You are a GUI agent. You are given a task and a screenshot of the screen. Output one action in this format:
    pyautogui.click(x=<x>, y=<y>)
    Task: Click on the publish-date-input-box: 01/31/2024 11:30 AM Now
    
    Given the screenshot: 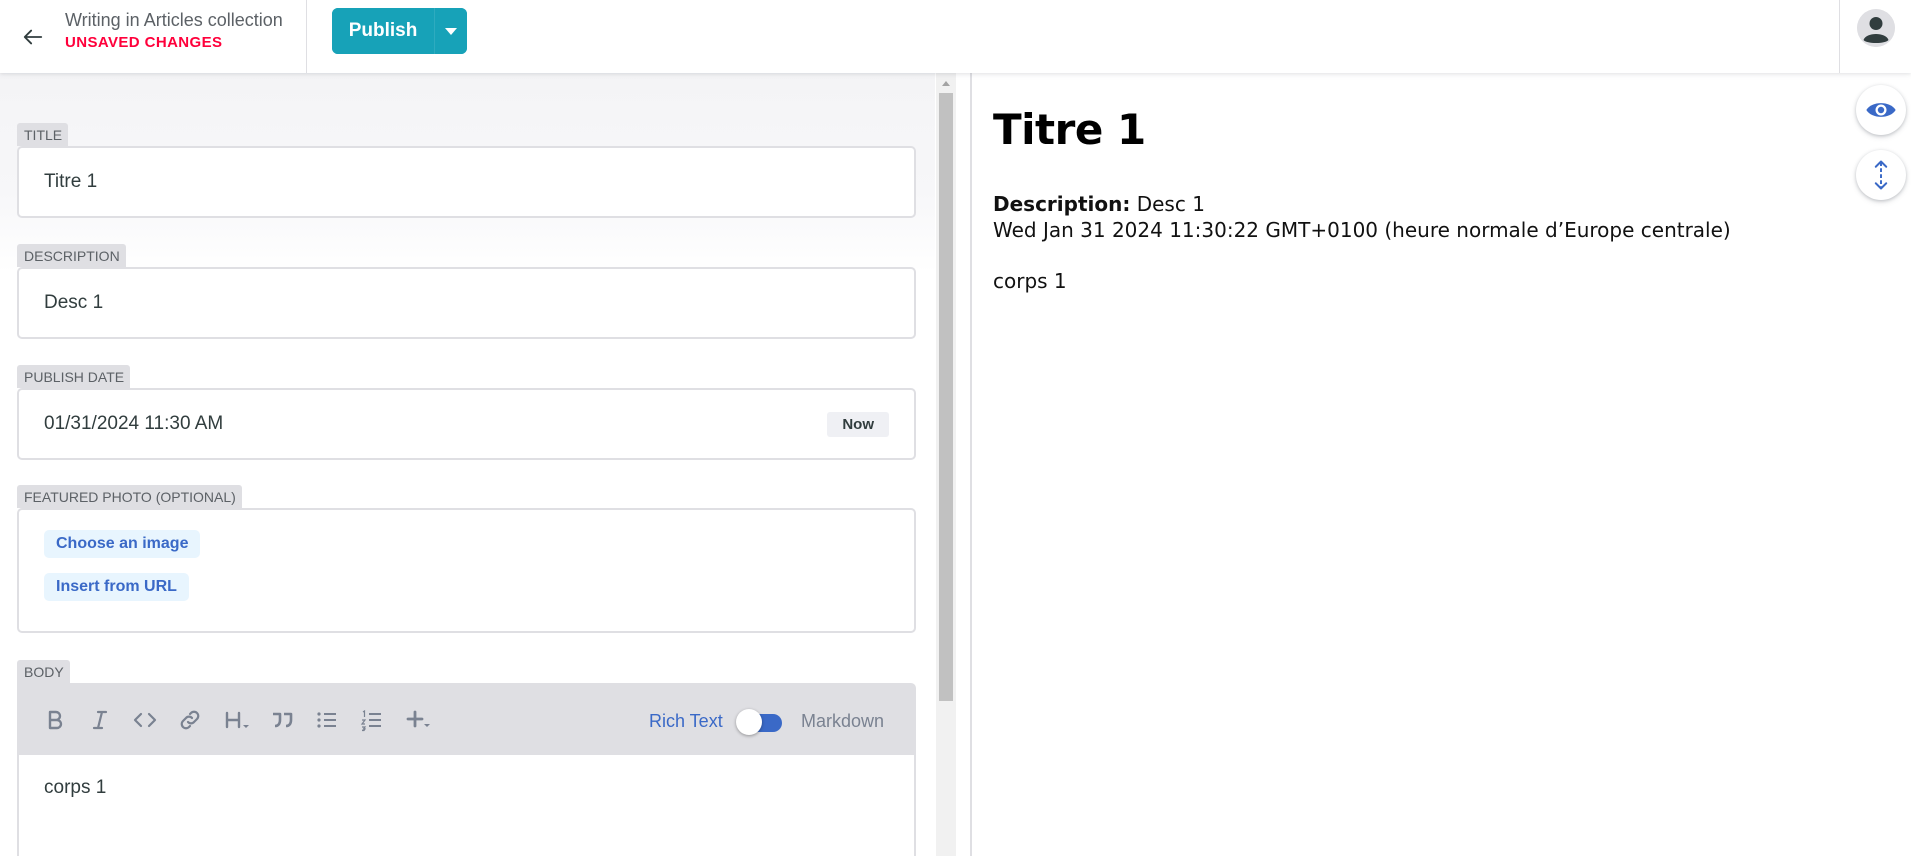 What is the action you would take?
    pyautogui.click(x=466, y=424)
    